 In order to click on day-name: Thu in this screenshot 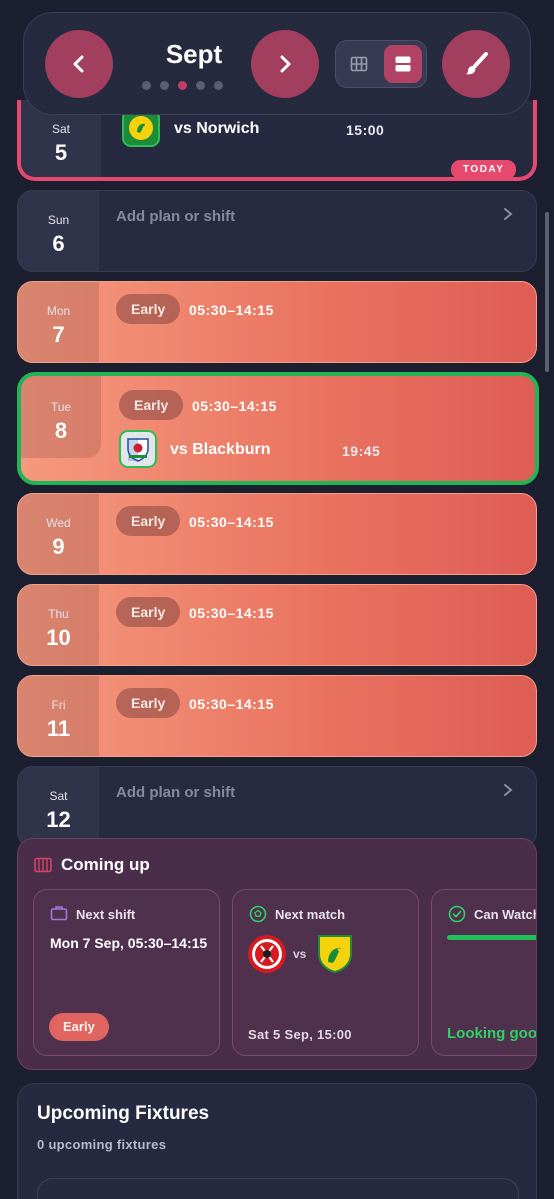, I will do `click(58, 614)`.